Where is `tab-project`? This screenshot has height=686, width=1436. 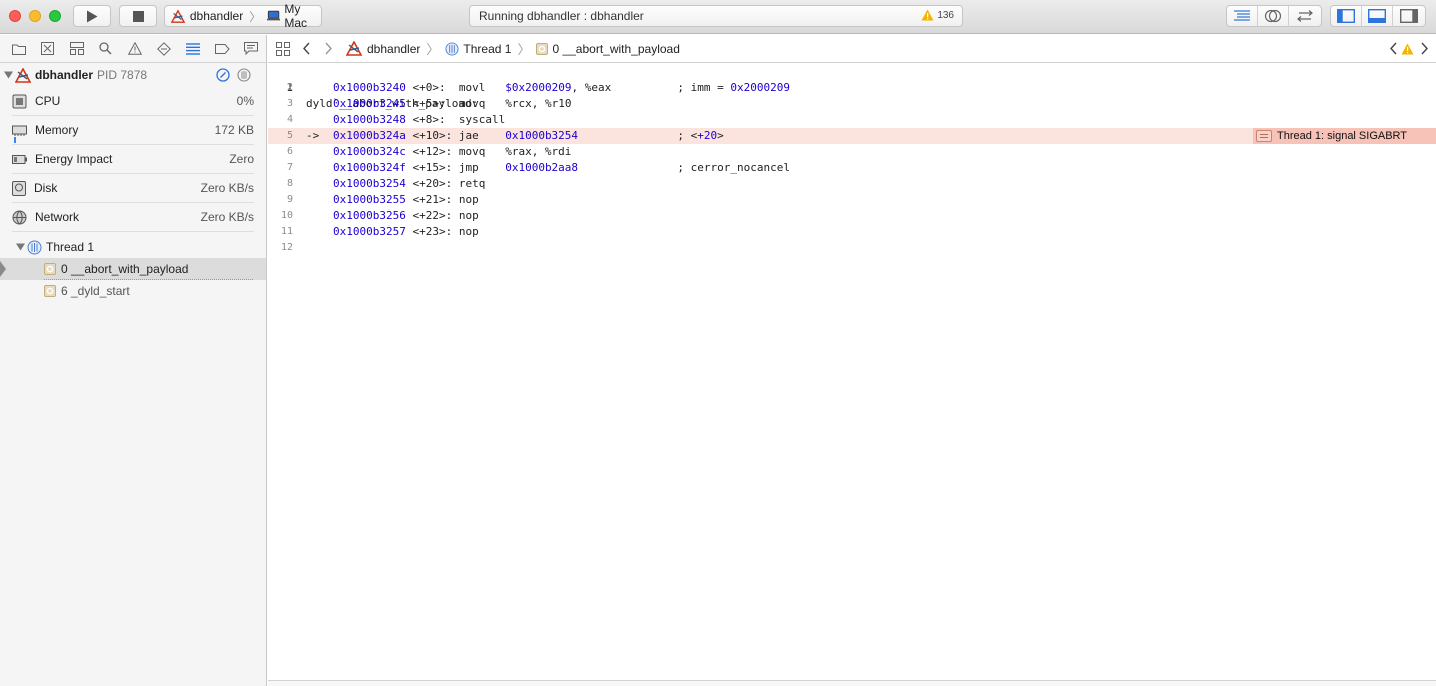 tab-project is located at coordinates (18, 49).